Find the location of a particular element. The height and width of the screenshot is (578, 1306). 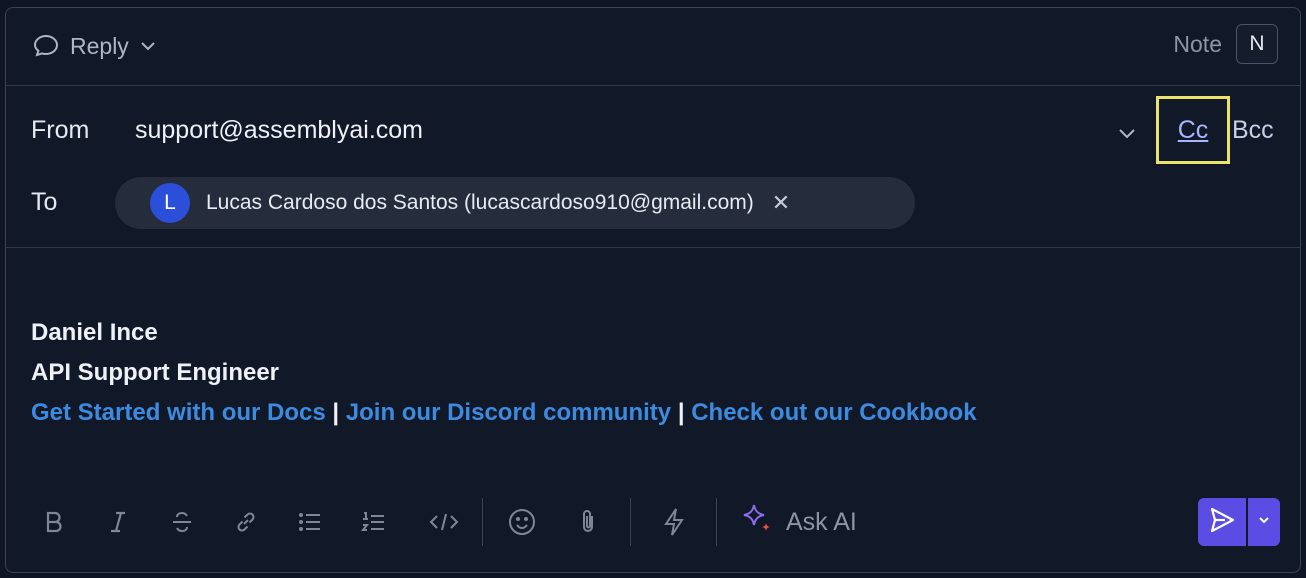

avatar: L is located at coordinates (170, 203).